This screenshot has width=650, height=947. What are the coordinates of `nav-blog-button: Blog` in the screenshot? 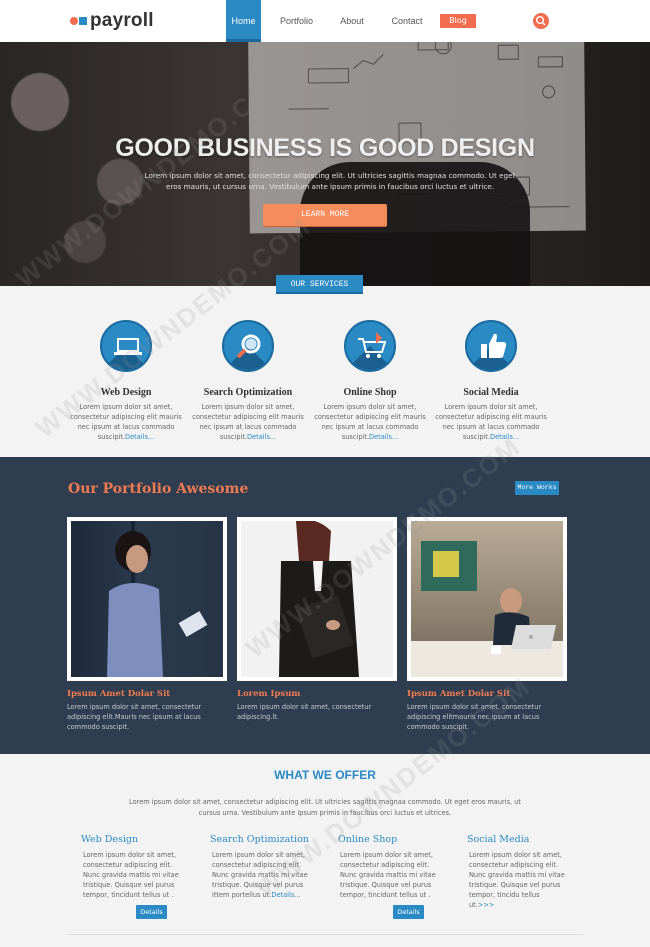 It's located at (458, 21).